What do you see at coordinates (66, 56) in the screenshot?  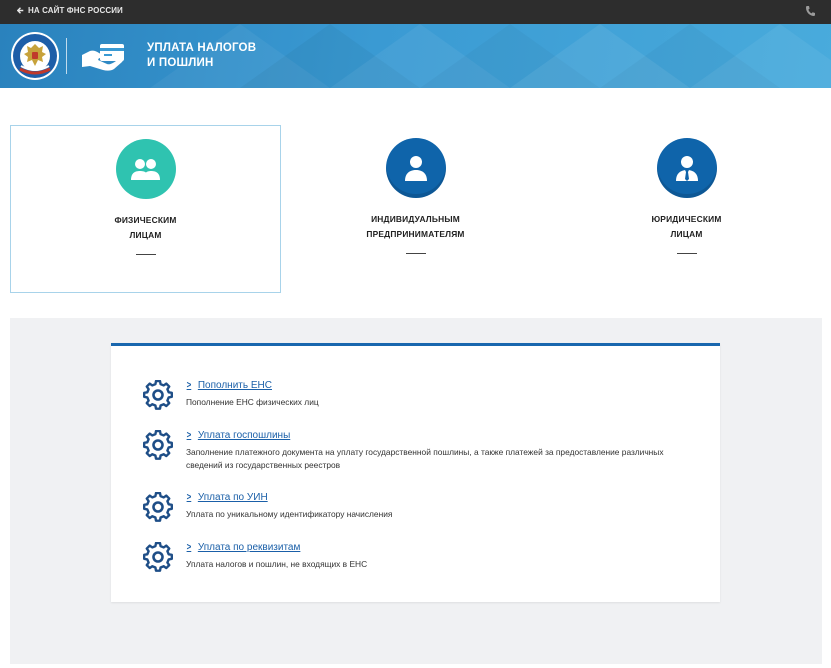 I see `header-divider` at bounding box center [66, 56].